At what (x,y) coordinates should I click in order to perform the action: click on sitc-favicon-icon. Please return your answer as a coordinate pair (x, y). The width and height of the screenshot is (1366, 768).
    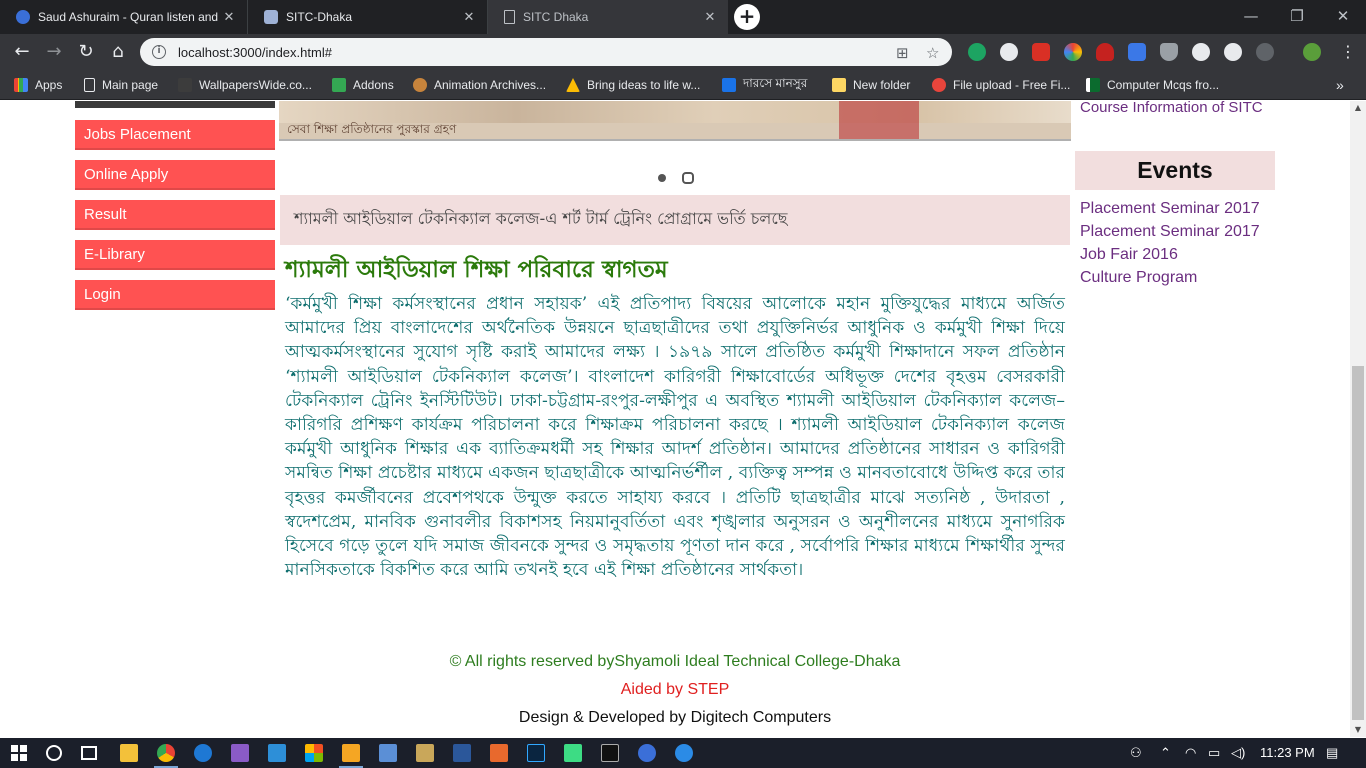
    Looking at the image, I should click on (271, 17).